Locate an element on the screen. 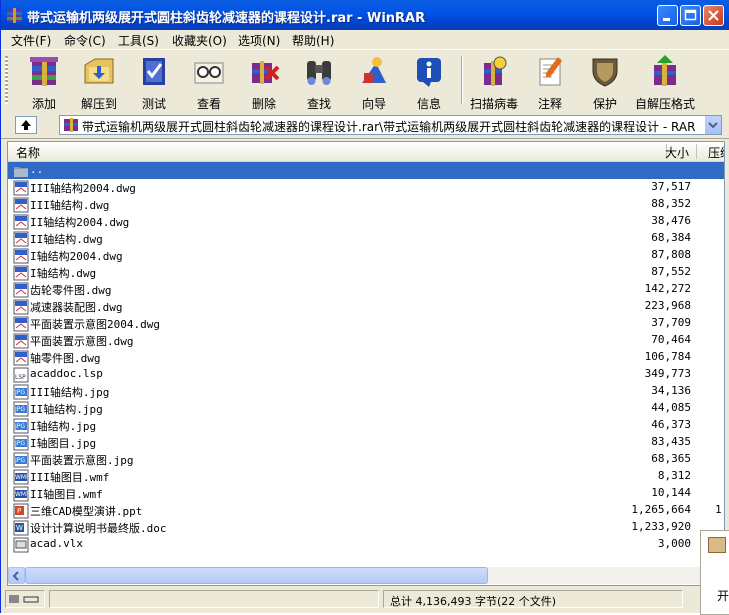 This screenshot has height=615, width=729. file-name: II轴结构.dwg is located at coordinates (66, 239).